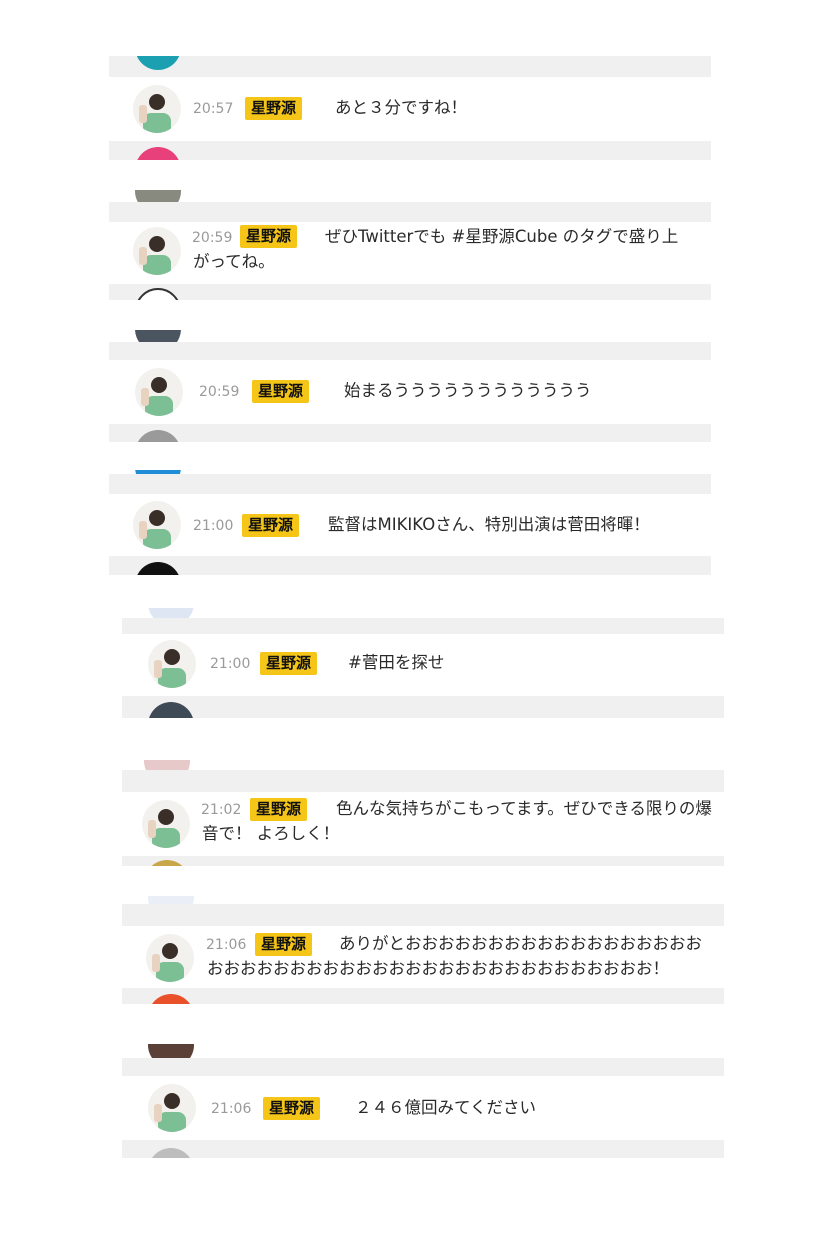  What do you see at coordinates (457, 821) in the screenshot?
I see `comment-text: 色んな気持ちがこもってます。ぜひできる限りの爆音で！ よろしく！` at bounding box center [457, 821].